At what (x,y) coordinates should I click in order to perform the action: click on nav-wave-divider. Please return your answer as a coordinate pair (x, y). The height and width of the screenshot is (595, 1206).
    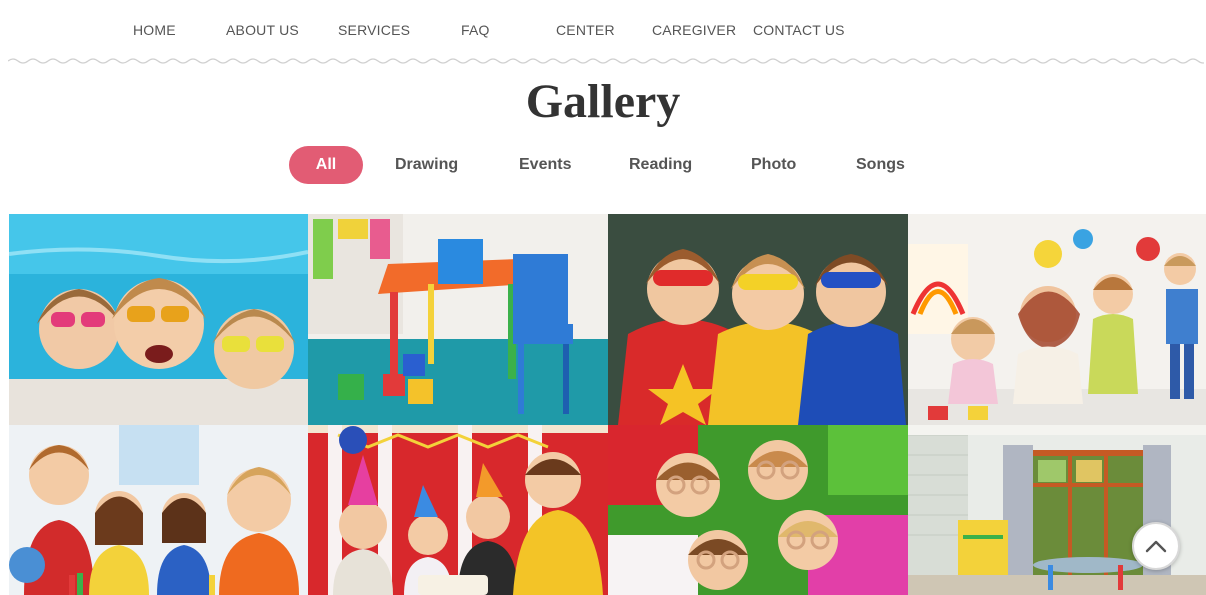
    Looking at the image, I should click on (606, 61).